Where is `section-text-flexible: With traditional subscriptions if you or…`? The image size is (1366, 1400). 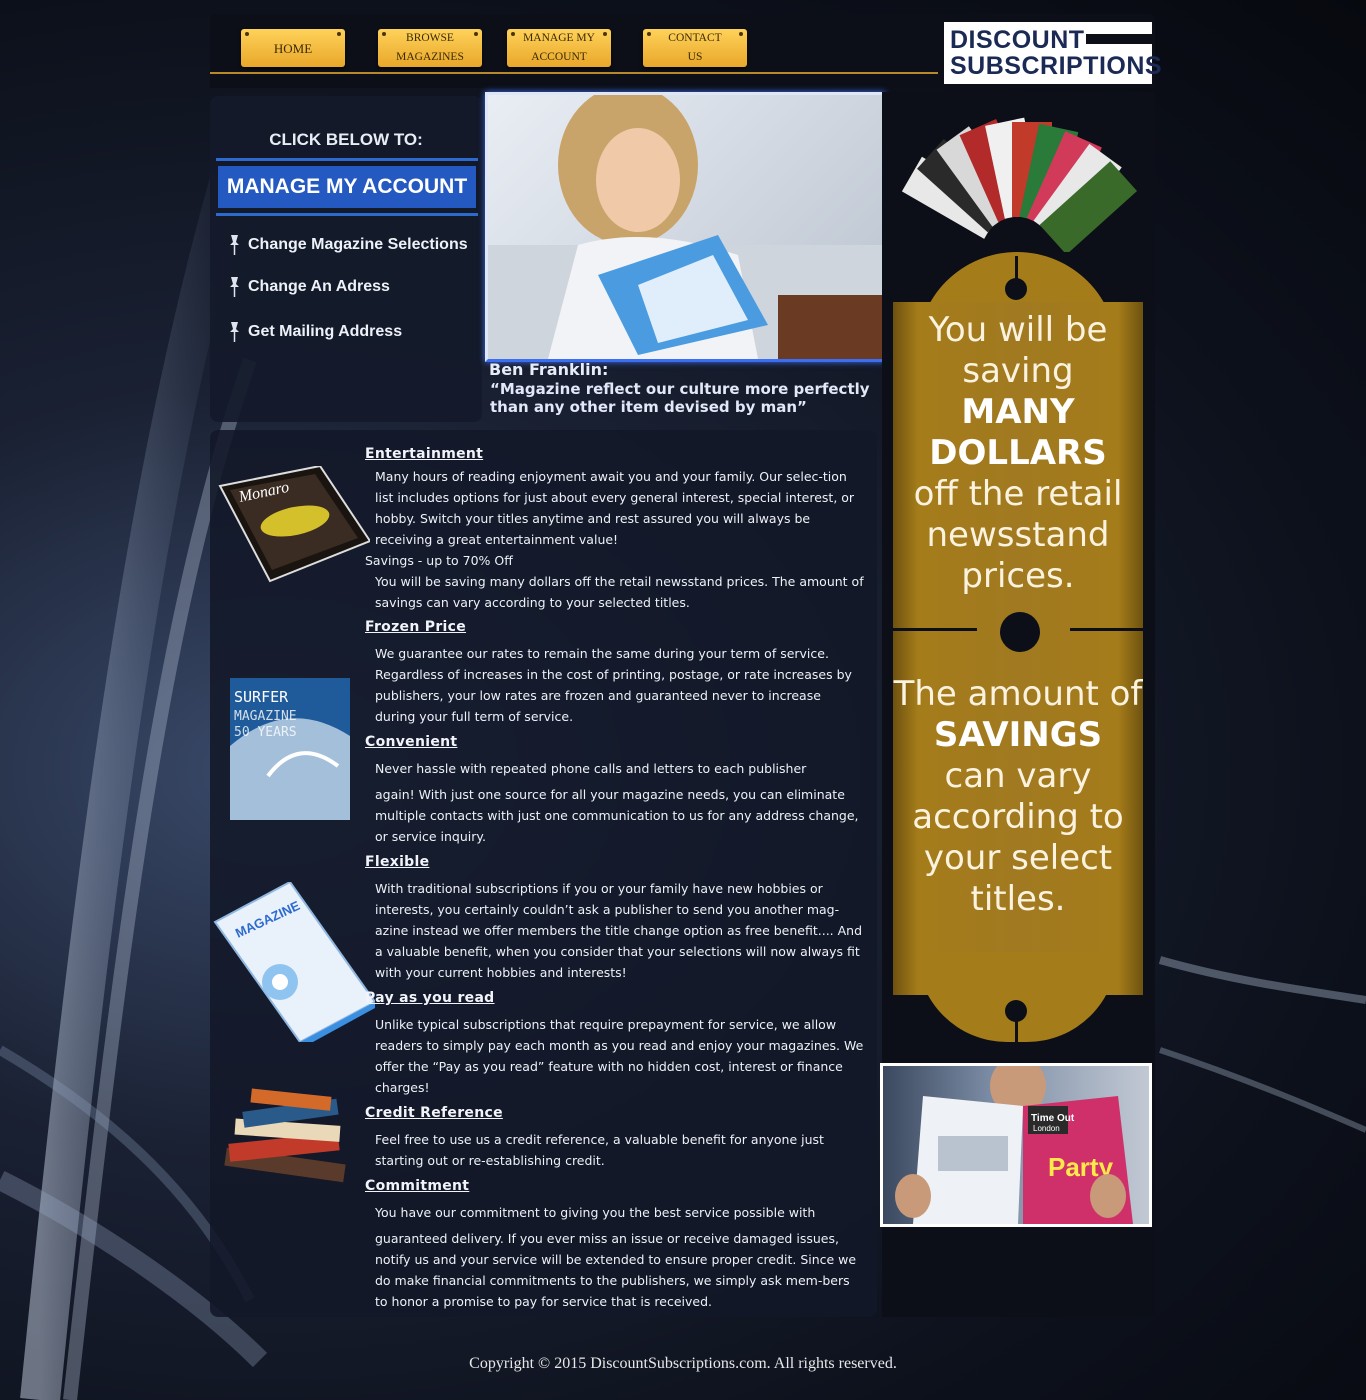 section-text-flexible: With traditional subscriptions if you or… is located at coordinates (620, 930).